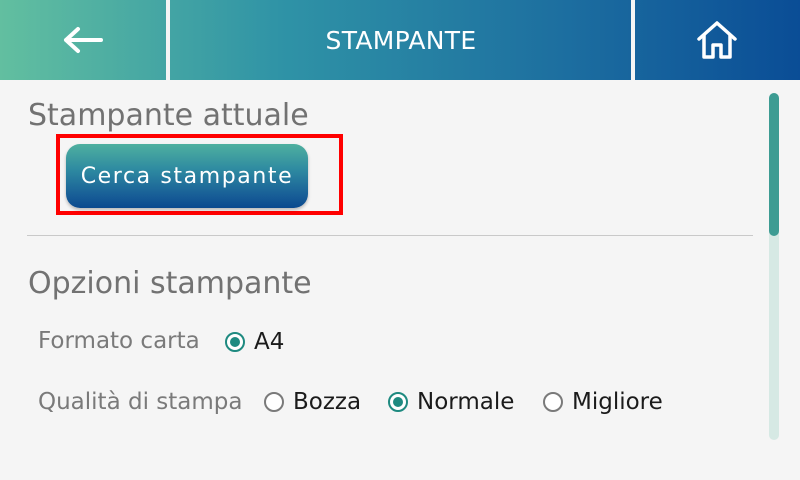  I want to click on section-divider, so click(390, 235).